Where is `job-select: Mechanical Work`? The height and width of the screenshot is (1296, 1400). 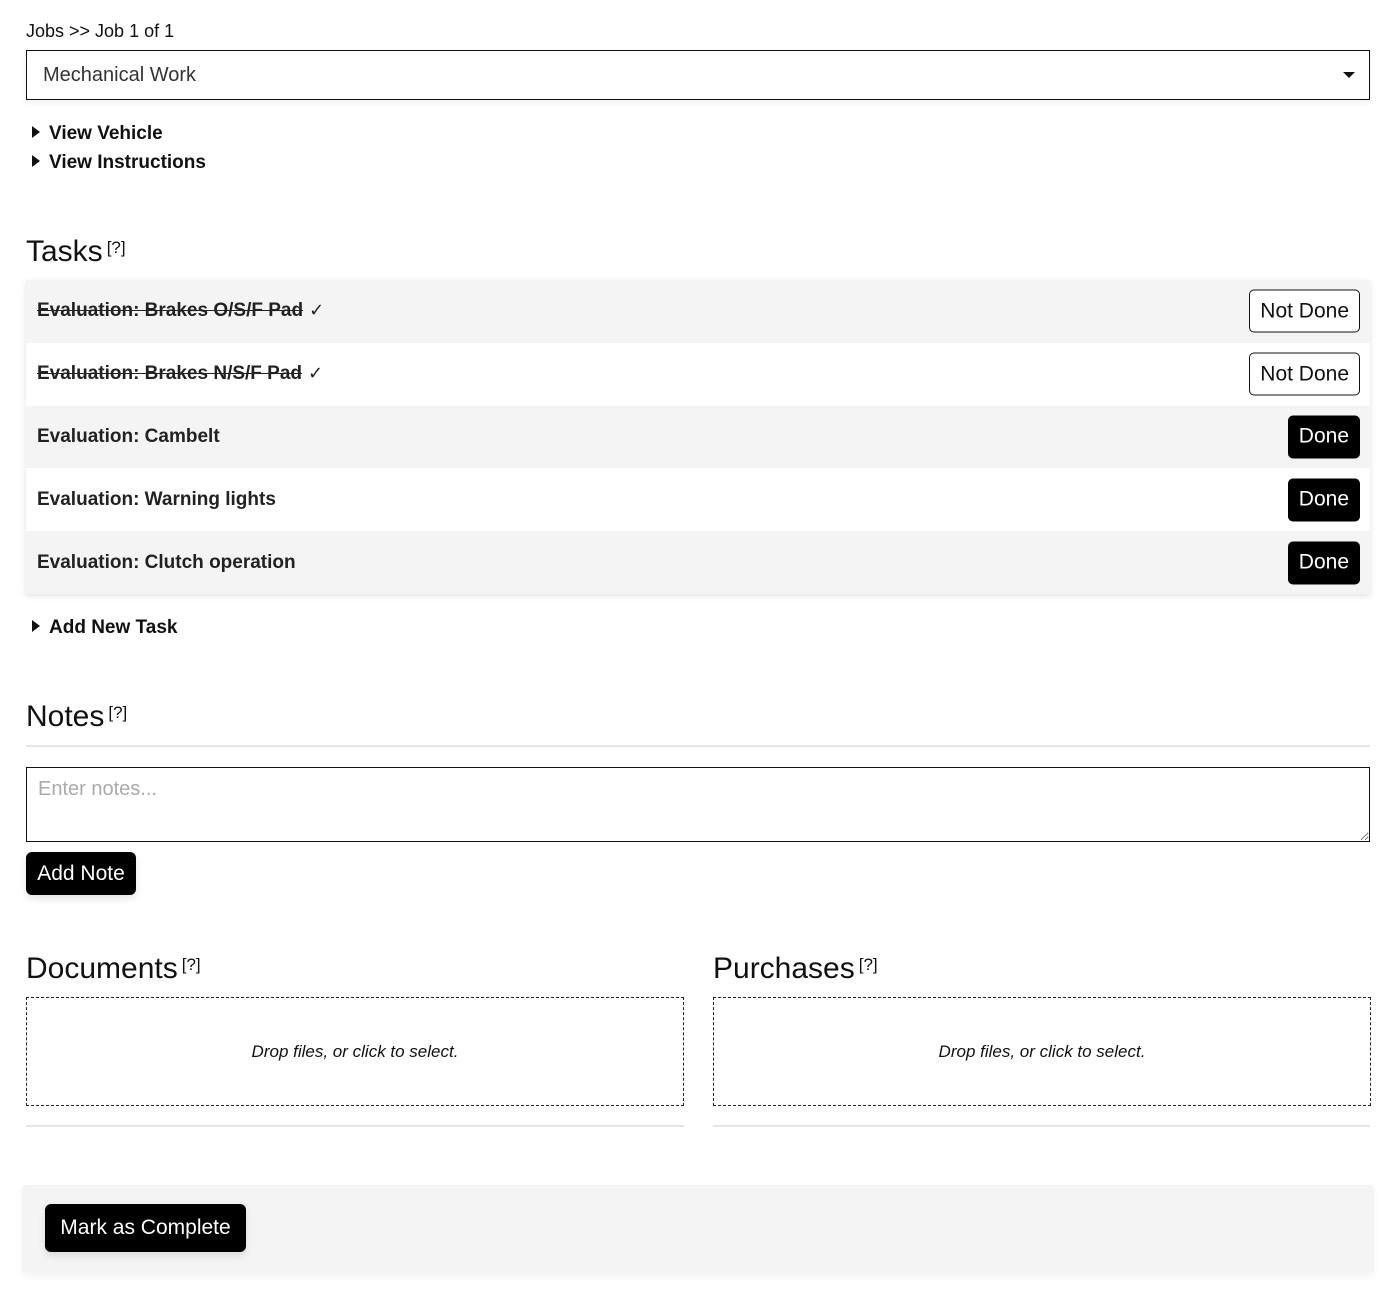
job-select: Mechanical Work is located at coordinates (698, 75).